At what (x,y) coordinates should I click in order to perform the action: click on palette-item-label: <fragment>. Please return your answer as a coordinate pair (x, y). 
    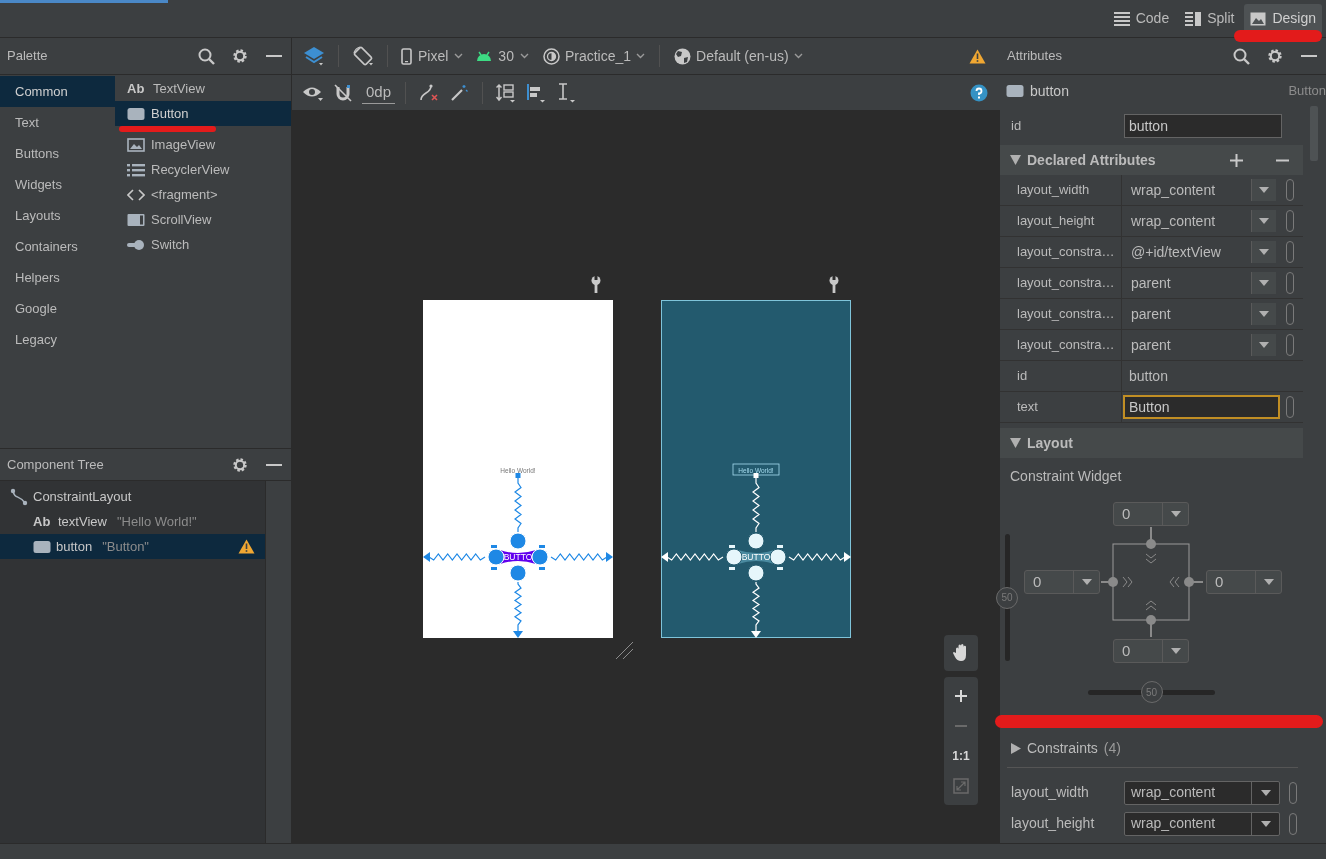
    Looking at the image, I should click on (184, 194).